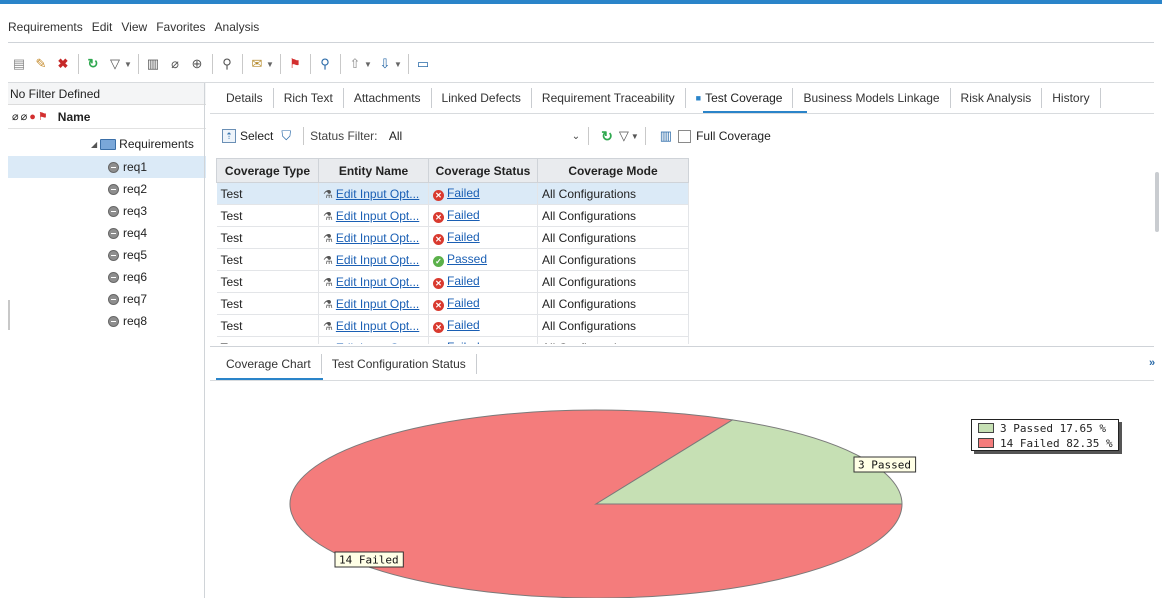  What do you see at coordinates (373, 170) in the screenshot?
I see `column-header-entity-name: Entity Name` at bounding box center [373, 170].